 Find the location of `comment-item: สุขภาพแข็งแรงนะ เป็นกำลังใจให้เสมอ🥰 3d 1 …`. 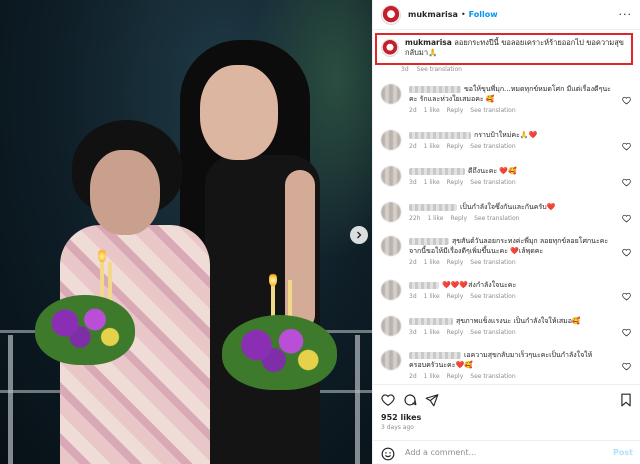

comment-item: สุขภาพแข็งแรงนะ เป็นกำลังใจให้เสมอ🥰 3d 1 … is located at coordinates (506, 326).